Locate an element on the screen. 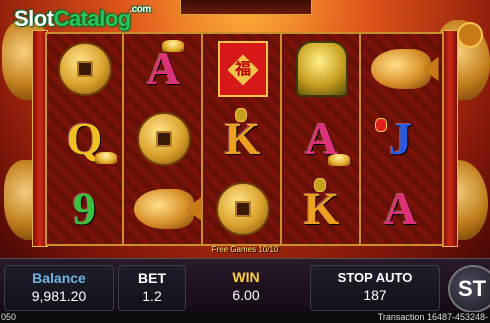  reel-3: 福 K is located at coordinates (243, 139).